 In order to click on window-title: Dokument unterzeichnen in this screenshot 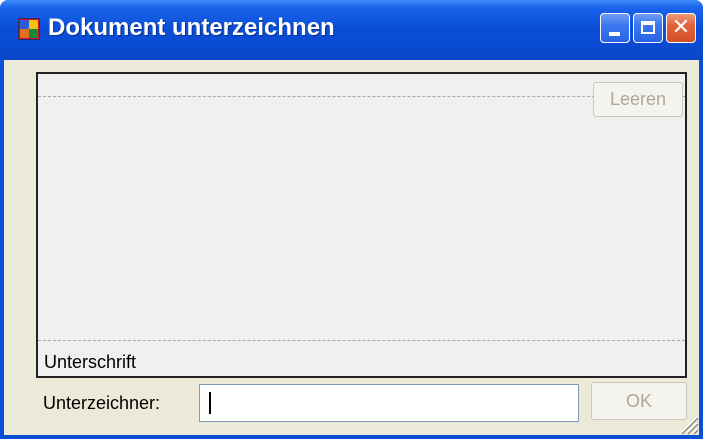, I will do `click(191, 27)`.